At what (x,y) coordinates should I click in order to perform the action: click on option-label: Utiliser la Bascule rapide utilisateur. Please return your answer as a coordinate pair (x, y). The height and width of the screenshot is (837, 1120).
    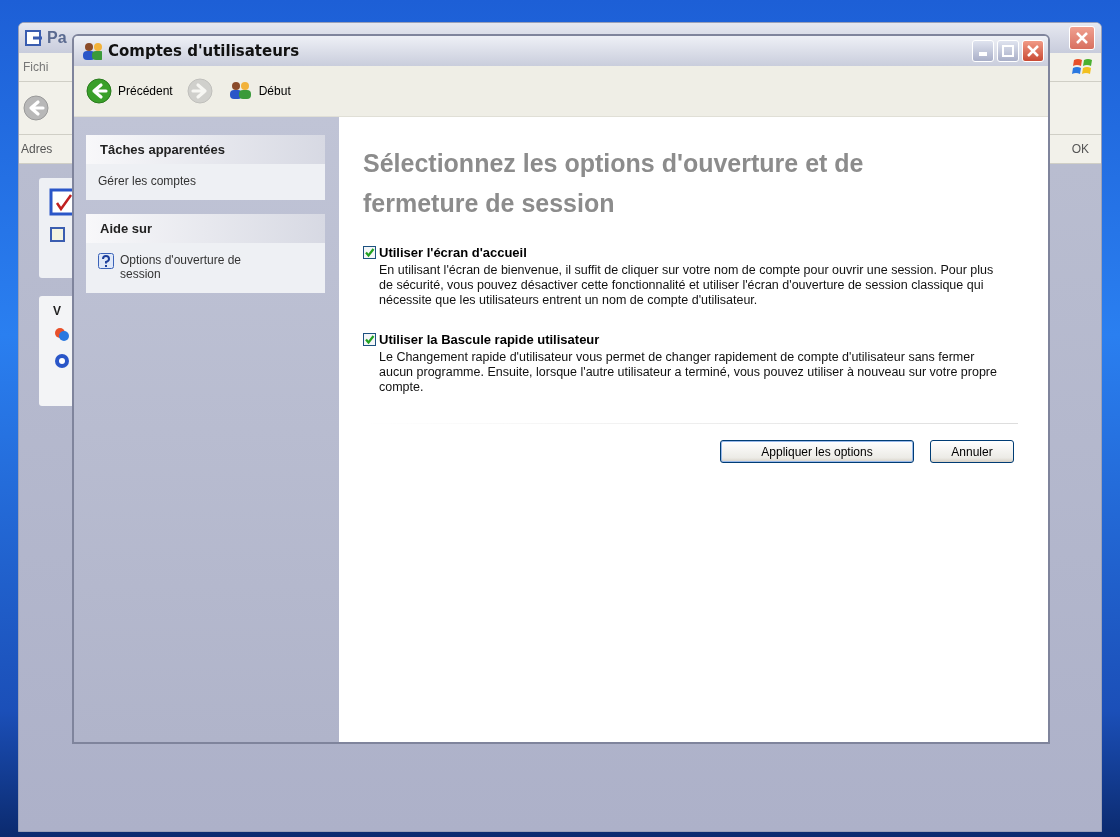
    Looking at the image, I should click on (489, 339).